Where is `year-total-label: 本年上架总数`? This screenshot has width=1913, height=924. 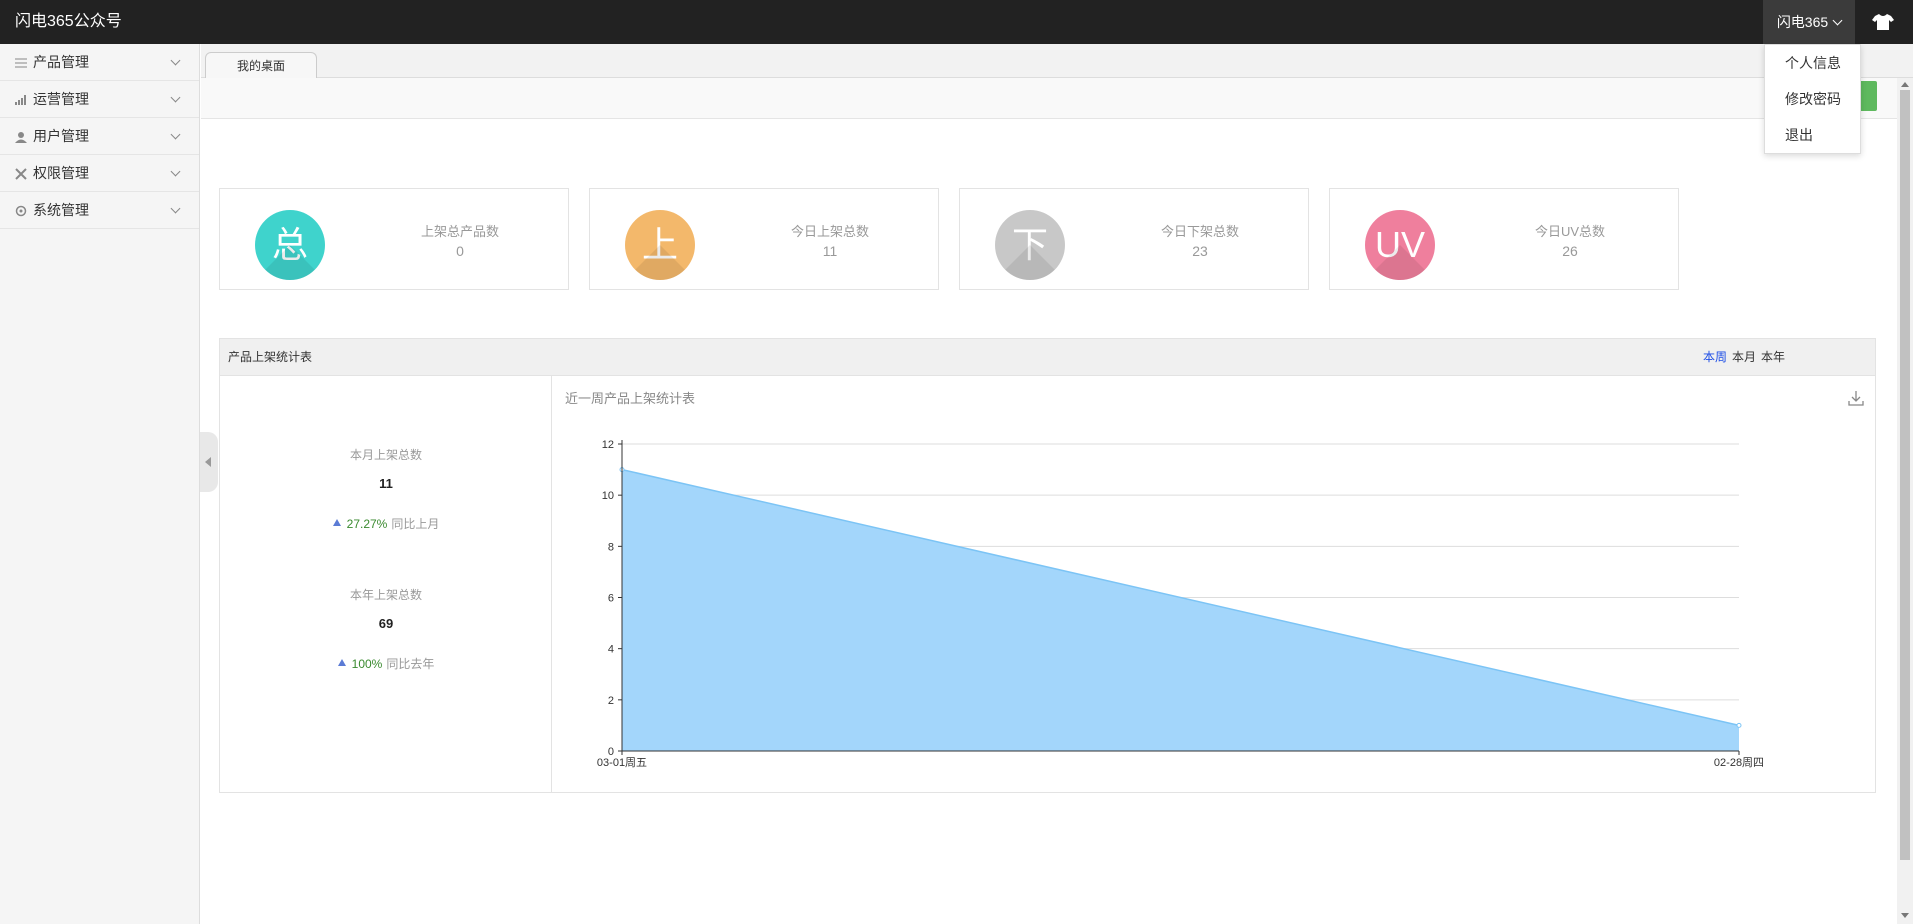 year-total-label: 本年上架总数 is located at coordinates (385, 595).